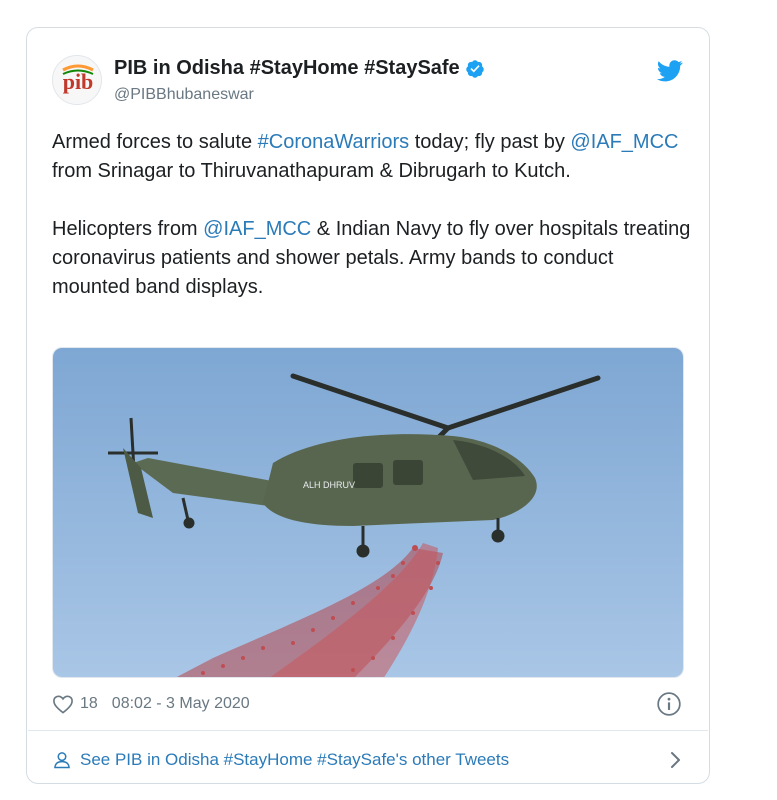  I want to click on like-count: 18, so click(89, 704).